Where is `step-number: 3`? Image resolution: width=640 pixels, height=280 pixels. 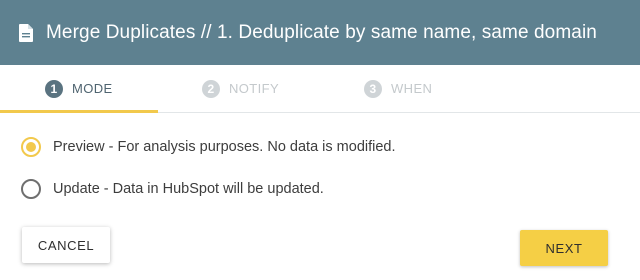
step-number: 3 is located at coordinates (373, 88).